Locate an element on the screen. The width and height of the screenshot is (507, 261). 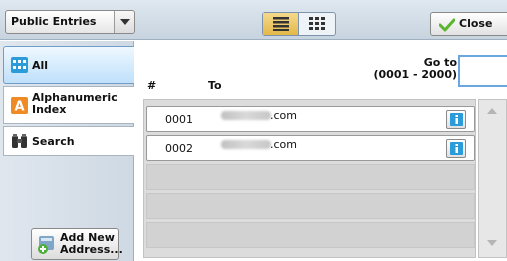
table-row: 0002 .com is located at coordinates (310, 148).